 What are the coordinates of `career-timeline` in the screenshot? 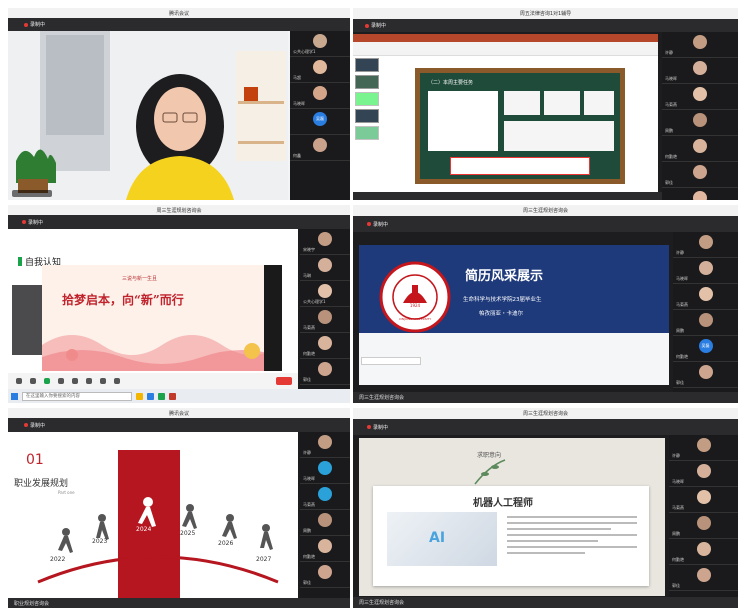 It's located at (158, 524).